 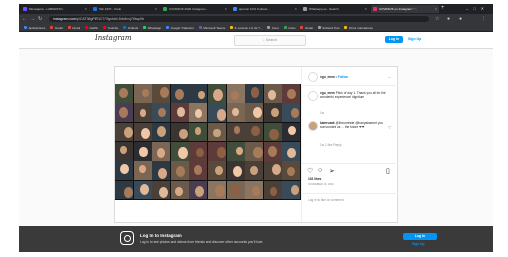 I want to click on banner-signup-link: Sign Up, so click(x=418, y=244).